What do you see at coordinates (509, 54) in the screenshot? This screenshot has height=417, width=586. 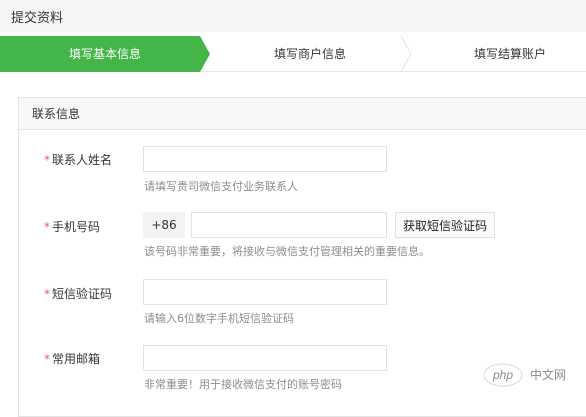 I see `step-settlement-account: 填写结算账户` at bounding box center [509, 54].